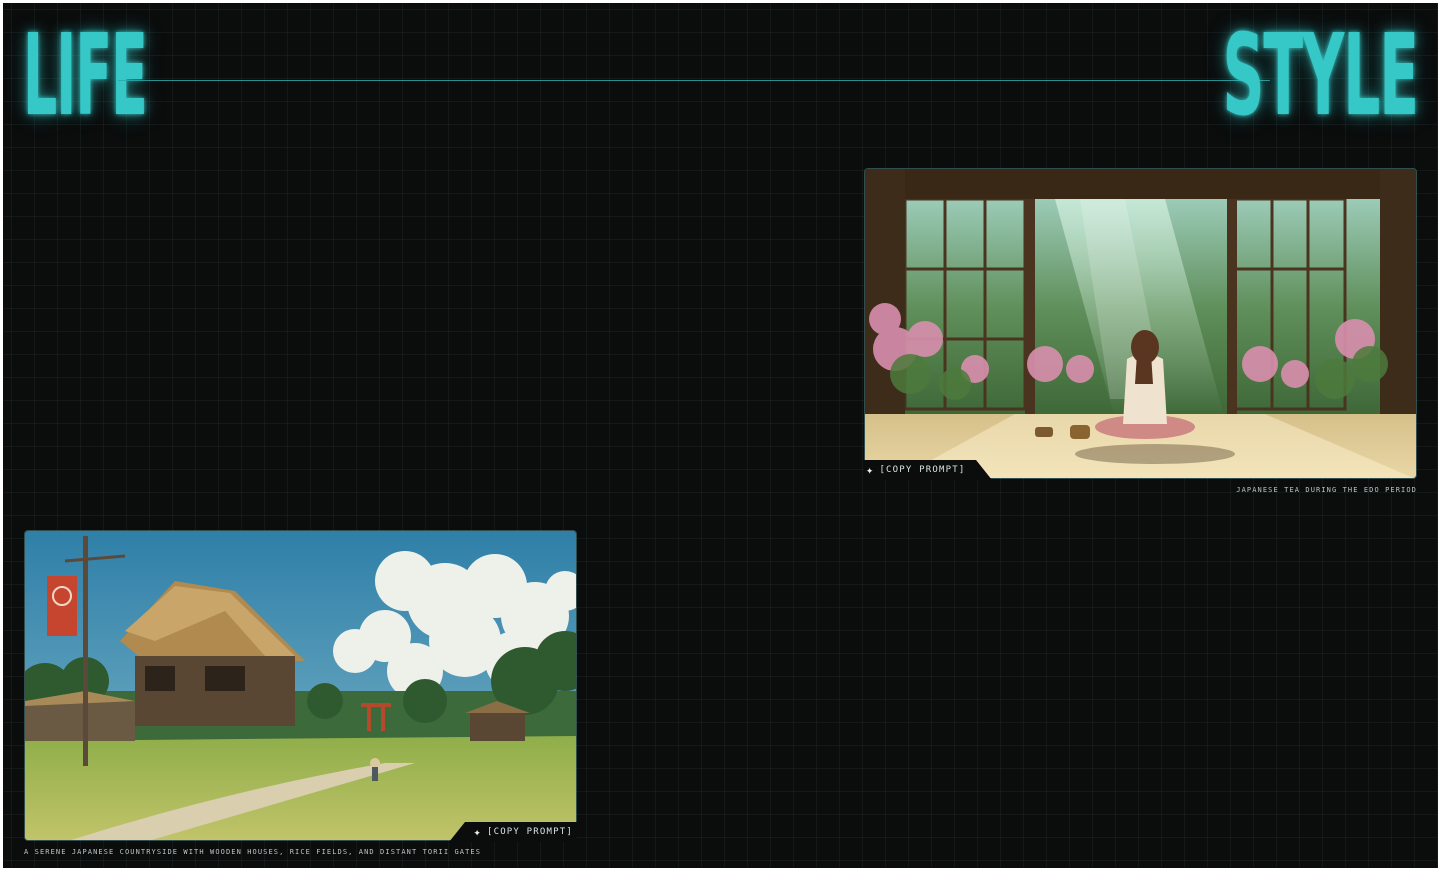 This screenshot has height=871, width=1441. Describe the element at coordinates (85, 76) in the screenshot. I see `hero-title-left: LIFE` at that location.